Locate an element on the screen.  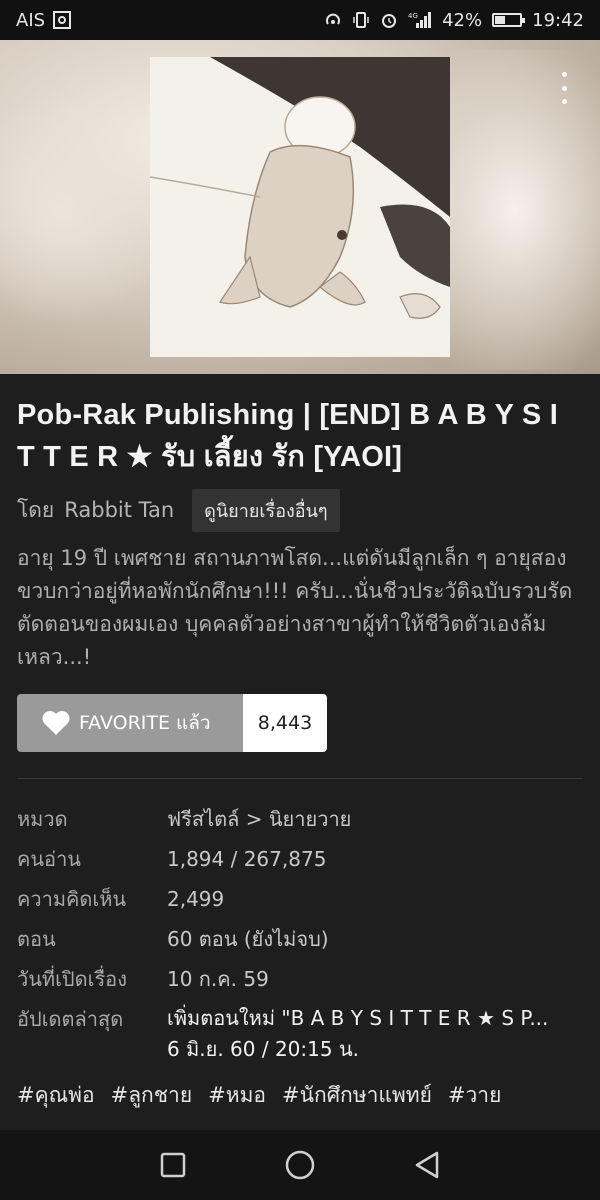
by-label: โดย is located at coordinates (36, 509).